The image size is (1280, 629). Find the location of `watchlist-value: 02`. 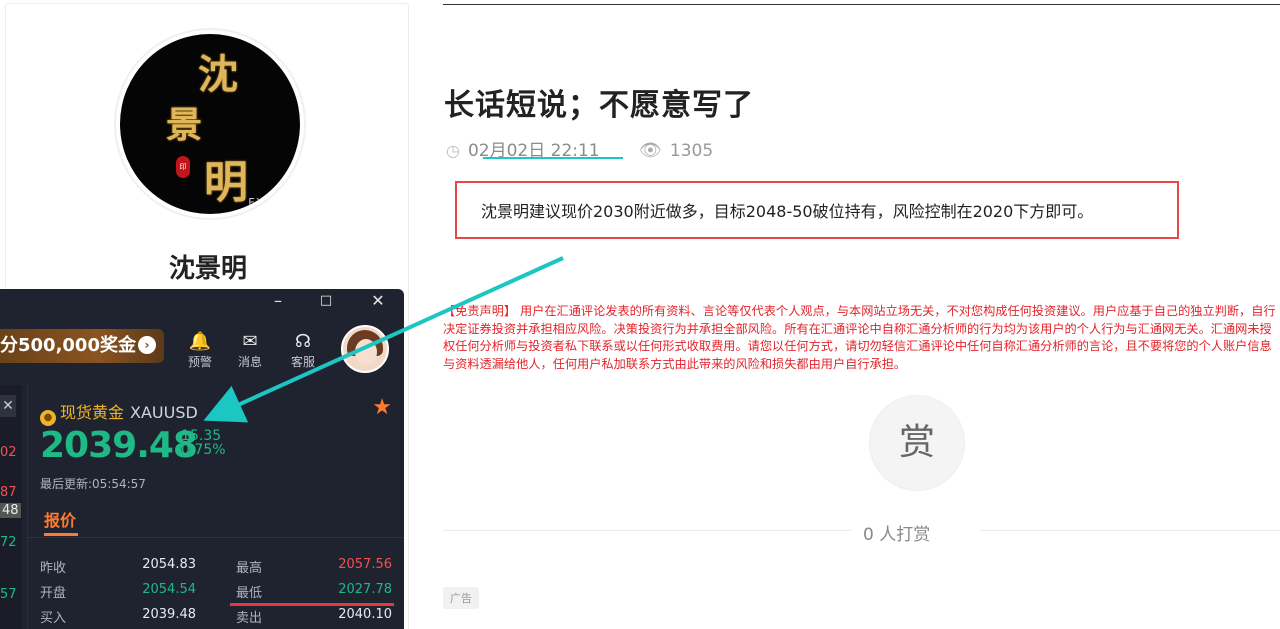

watchlist-value: 02 is located at coordinates (8, 452).